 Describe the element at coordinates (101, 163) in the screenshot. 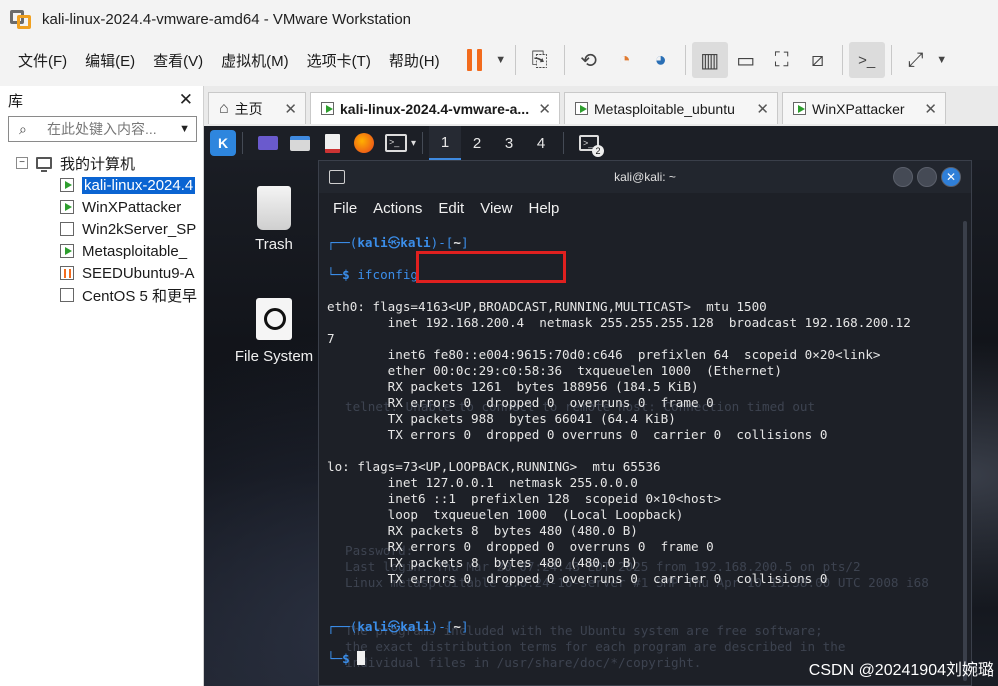

I see `tree-root-my-computer: − 我的计算机` at that location.